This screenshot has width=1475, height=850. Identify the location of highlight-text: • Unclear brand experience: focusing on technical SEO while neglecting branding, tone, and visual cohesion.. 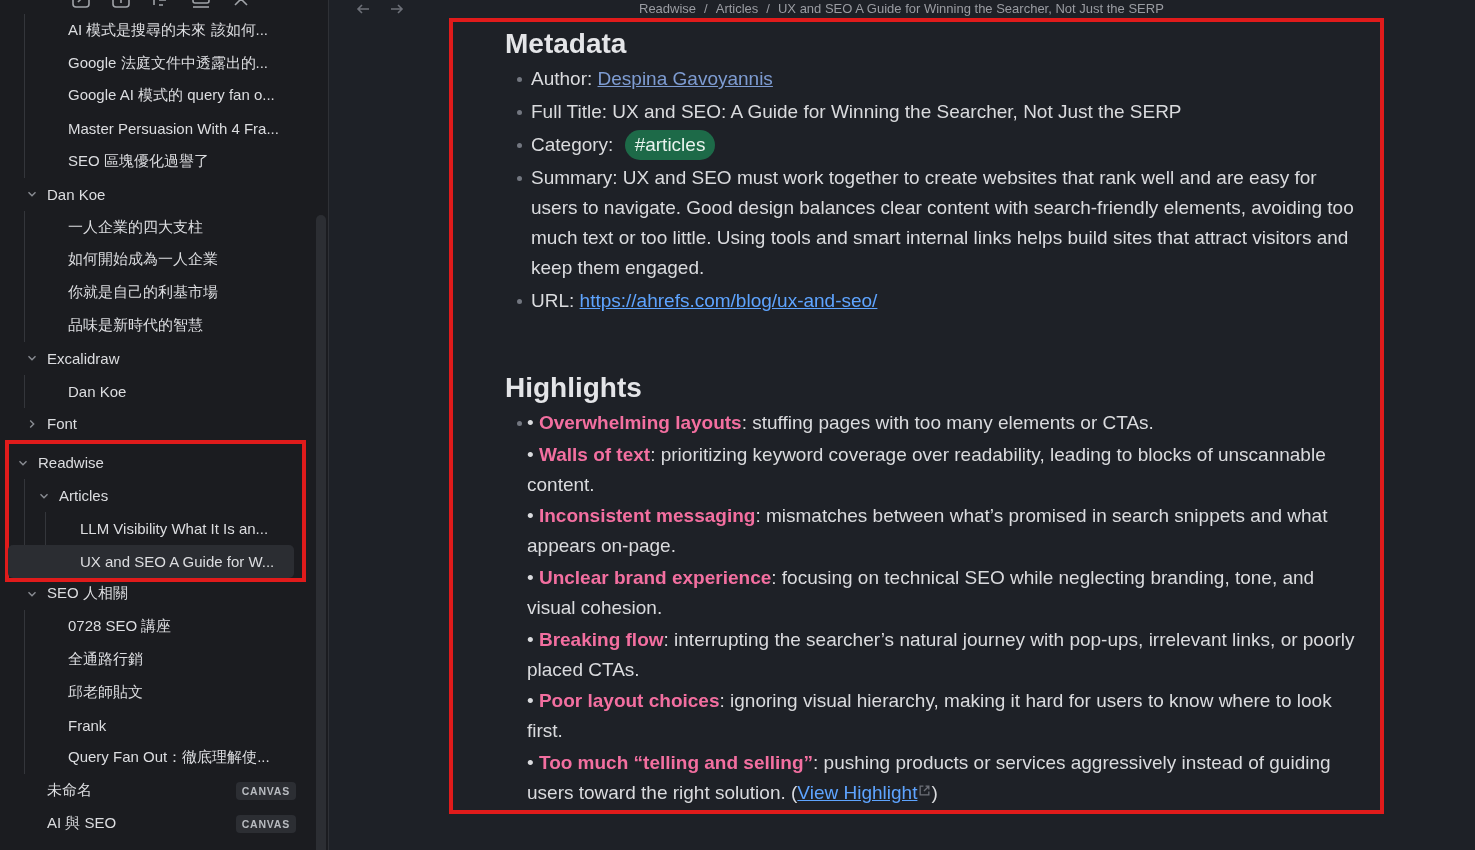
(921, 593).